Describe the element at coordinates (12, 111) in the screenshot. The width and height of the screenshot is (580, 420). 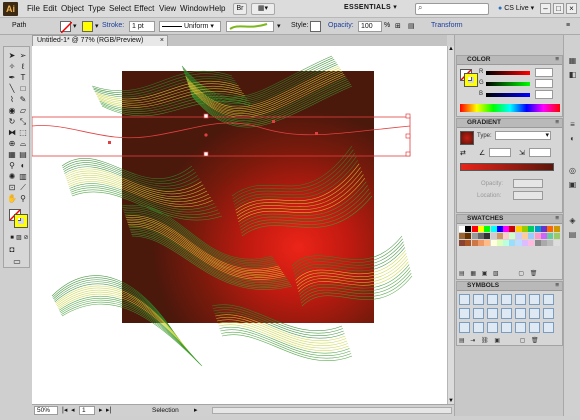
I see `blob-brush-icon: ◉` at that location.